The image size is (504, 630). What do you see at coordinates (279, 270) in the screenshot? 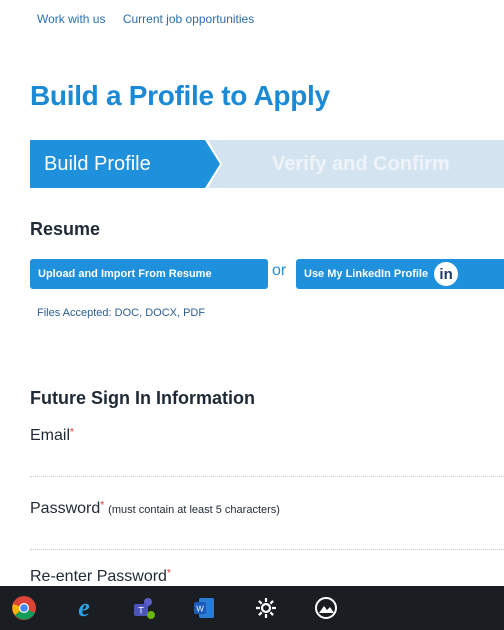
I see `or-separator: or` at bounding box center [279, 270].